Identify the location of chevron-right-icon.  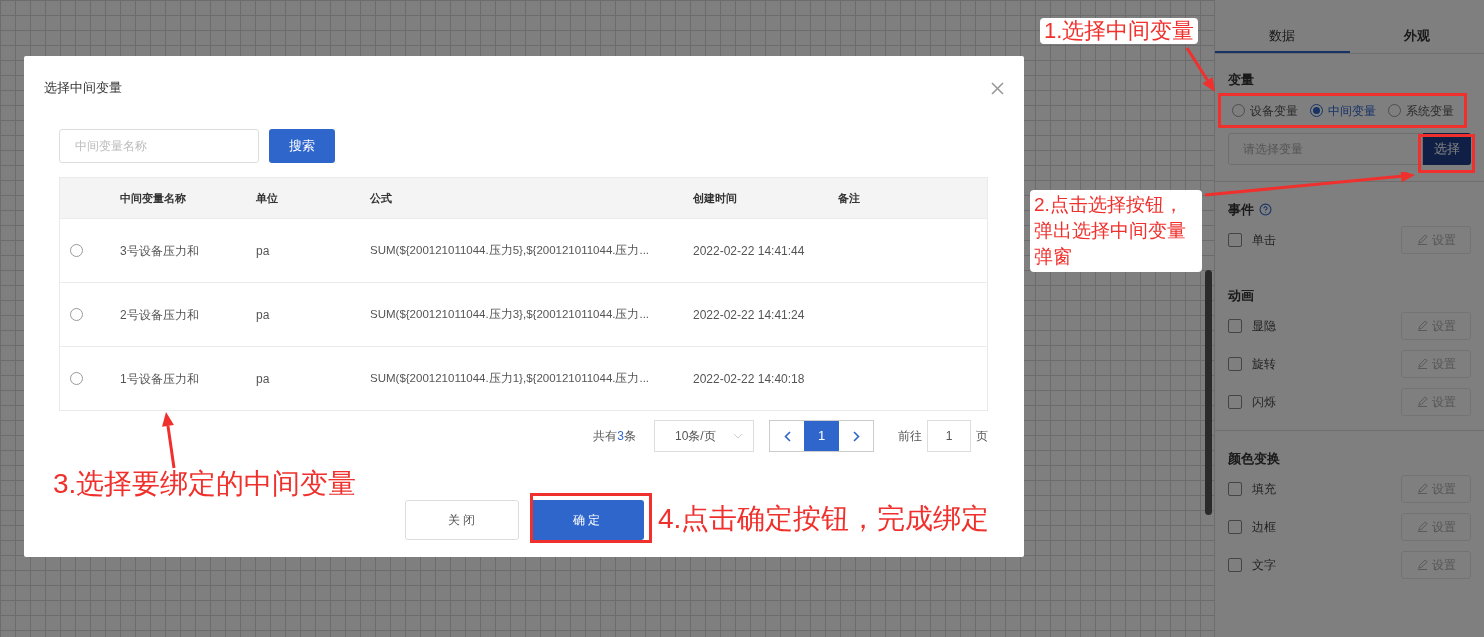
(856, 436).